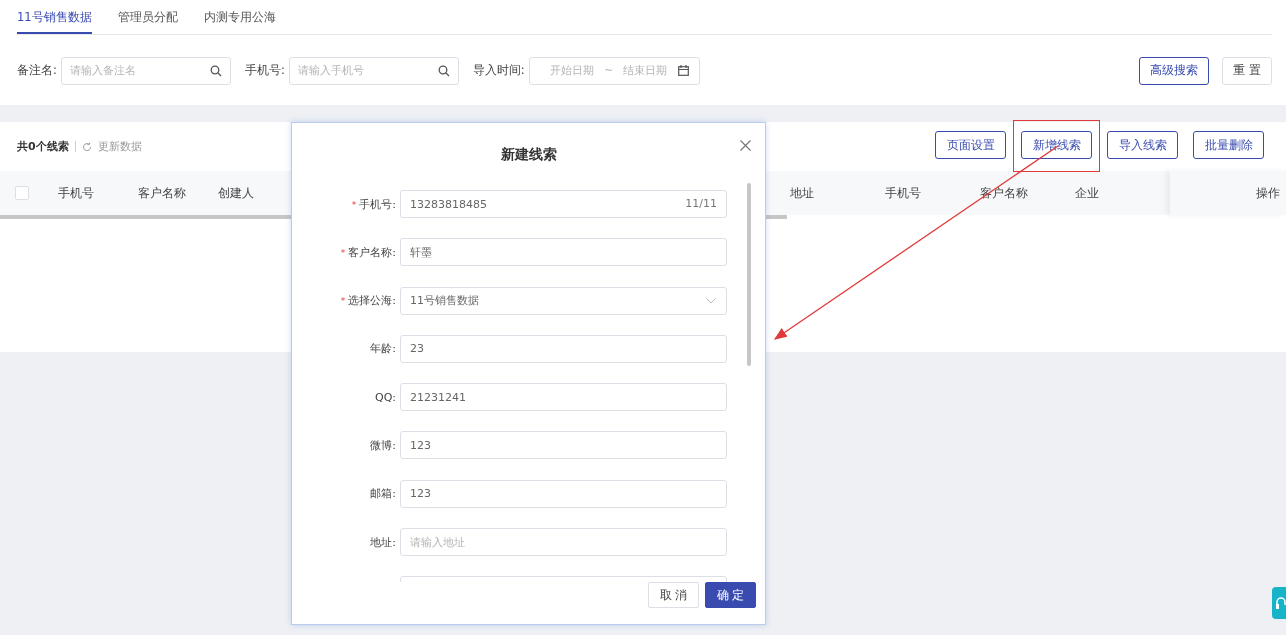  Describe the element at coordinates (563, 300) in the screenshot. I see `select-field: 11号销售数据` at that location.